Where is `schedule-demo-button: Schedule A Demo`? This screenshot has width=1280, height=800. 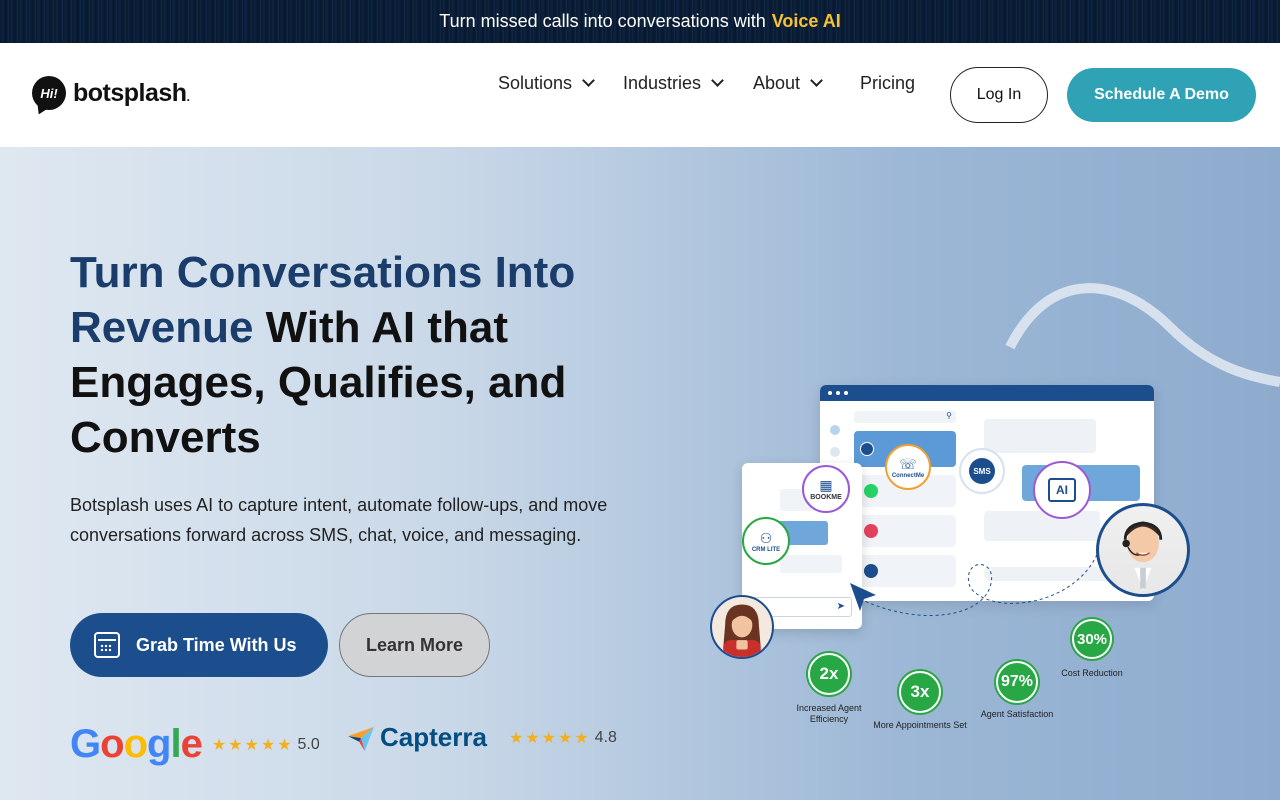
schedule-demo-button: Schedule A Demo is located at coordinates (1161, 95).